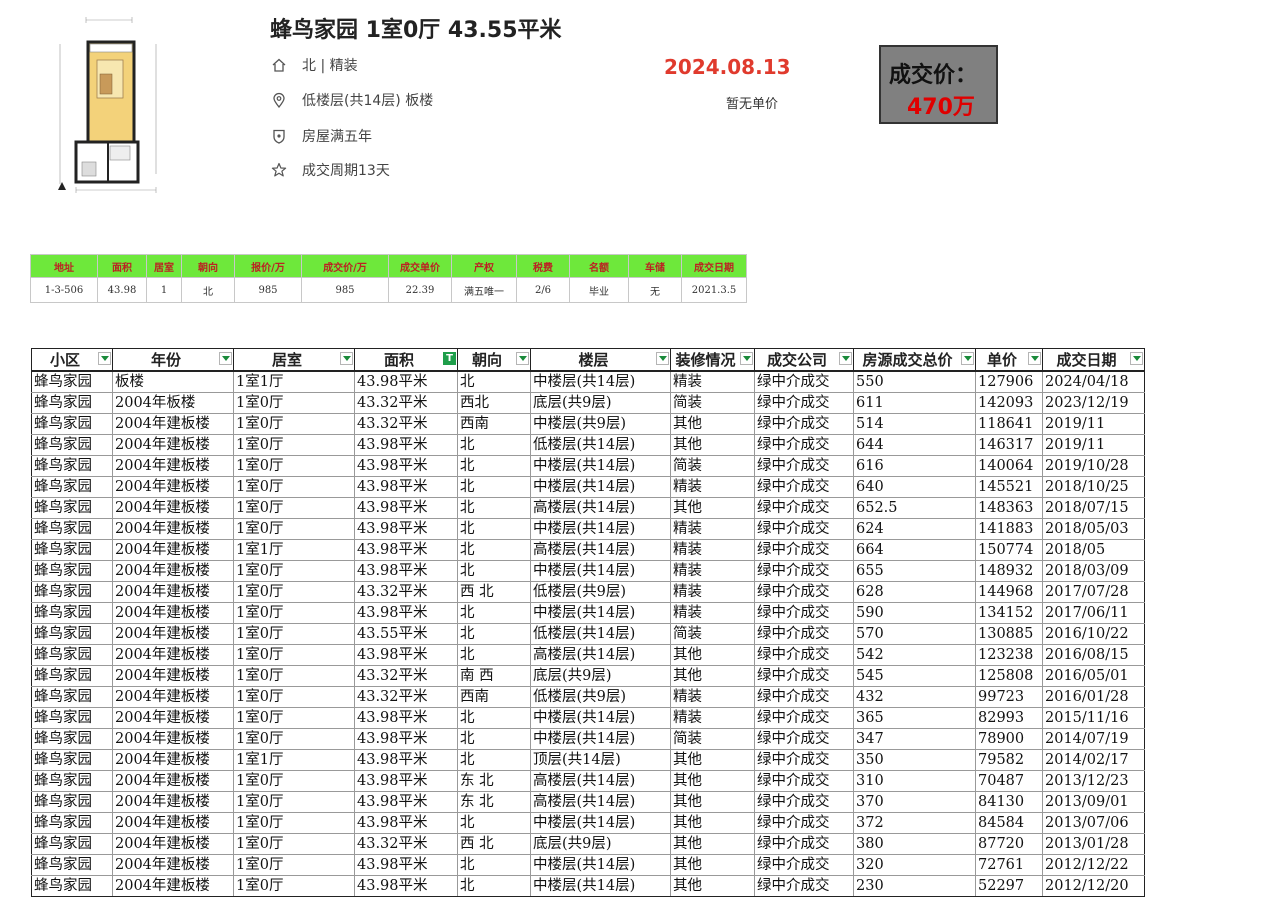 The height and width of the screenshot is (919, 1280). I want to click on table-cell: 西 北, so click(494, 592).